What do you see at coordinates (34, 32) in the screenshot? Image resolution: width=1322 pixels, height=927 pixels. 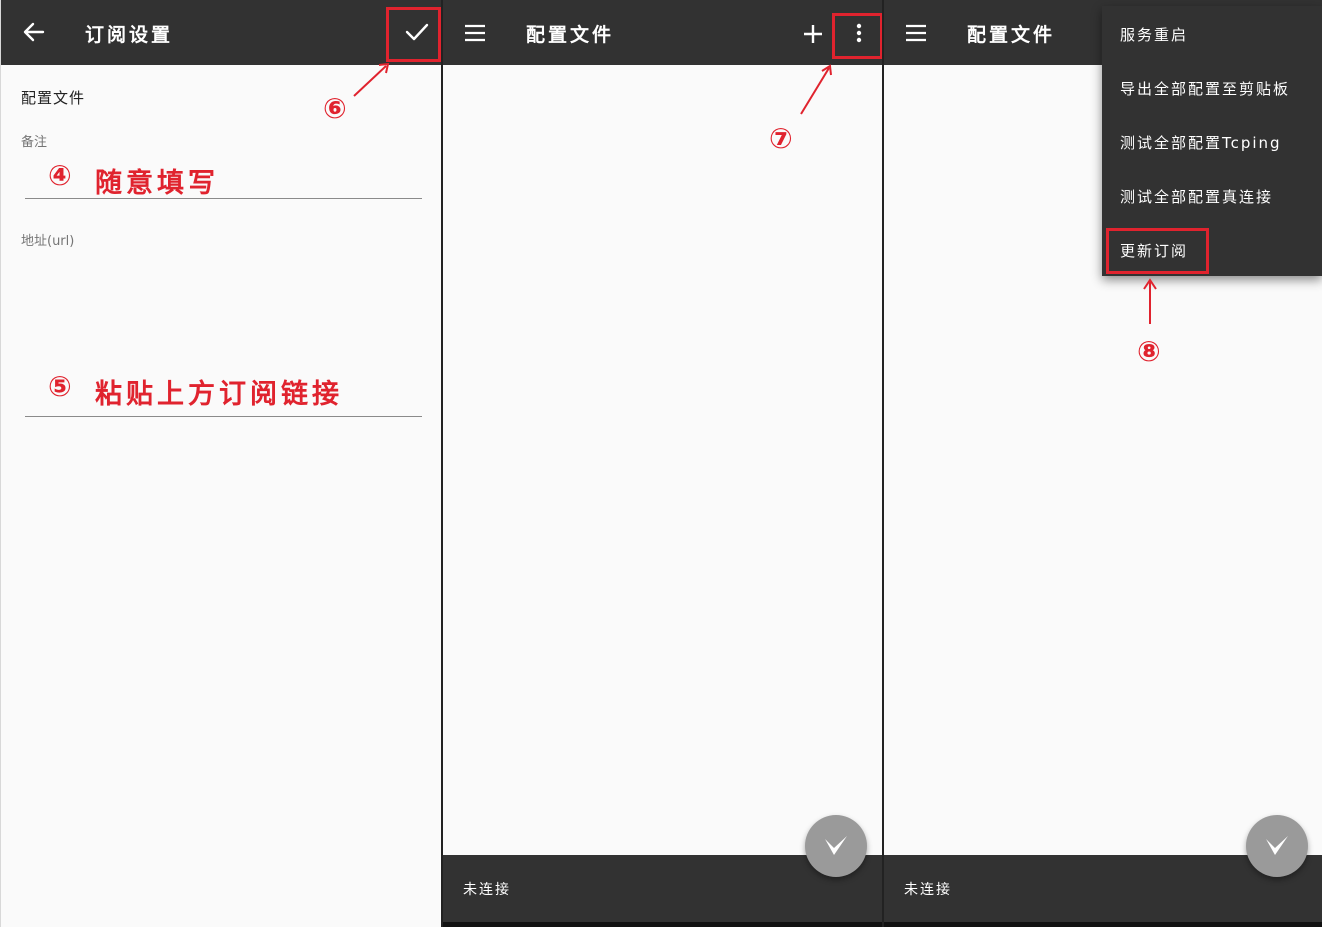 I see `arrow-left-icon` at bounding box center [34, 32].